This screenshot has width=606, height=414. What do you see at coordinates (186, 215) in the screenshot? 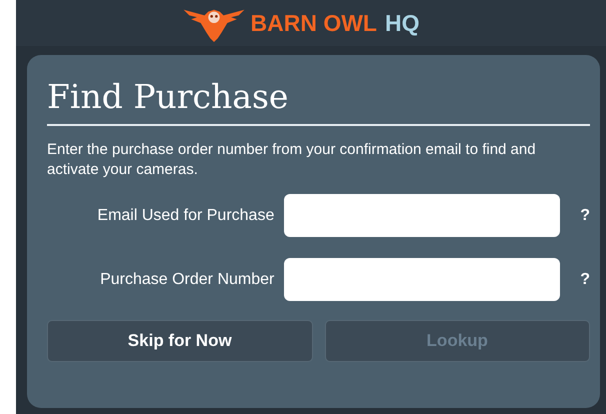
I see `field-label: Email Used for Purchase` at bounding box center [186, 215].